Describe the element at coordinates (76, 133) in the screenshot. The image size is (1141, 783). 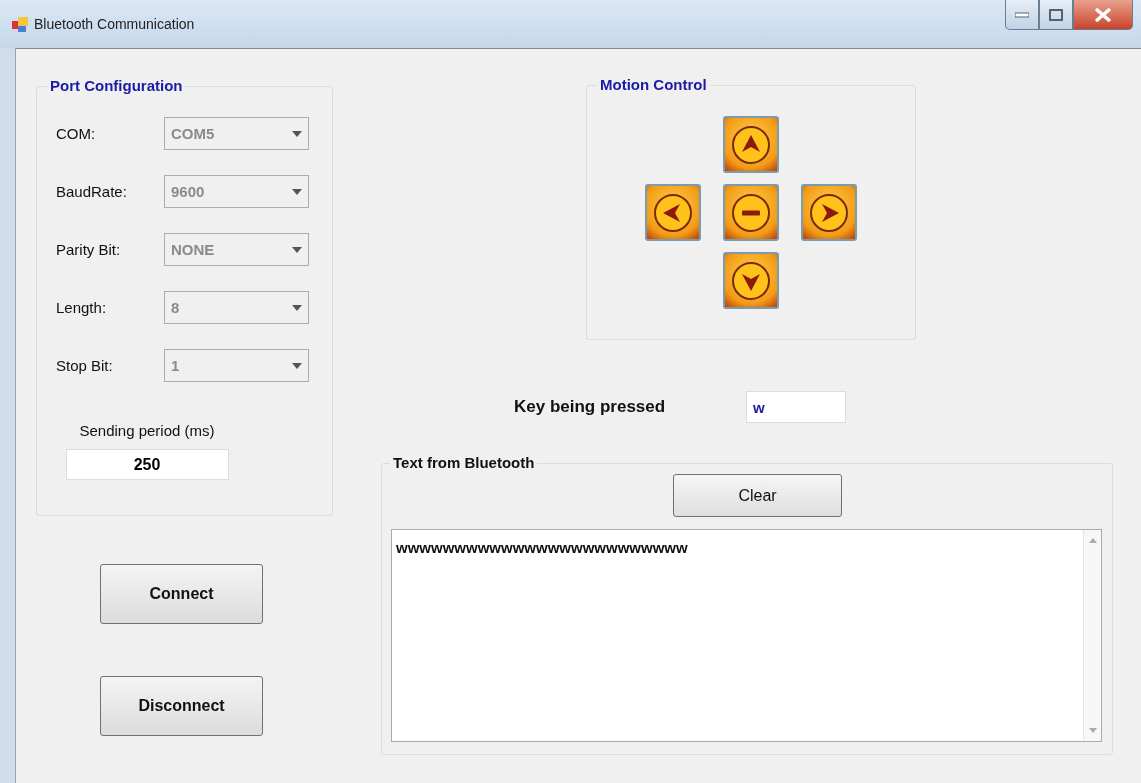
I see `field-label: COM:` at that location.